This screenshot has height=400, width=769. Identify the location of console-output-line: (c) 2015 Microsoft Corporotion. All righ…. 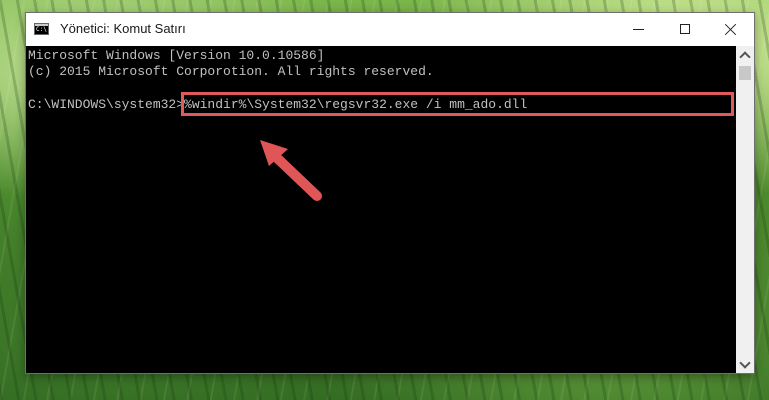
(231, 71).